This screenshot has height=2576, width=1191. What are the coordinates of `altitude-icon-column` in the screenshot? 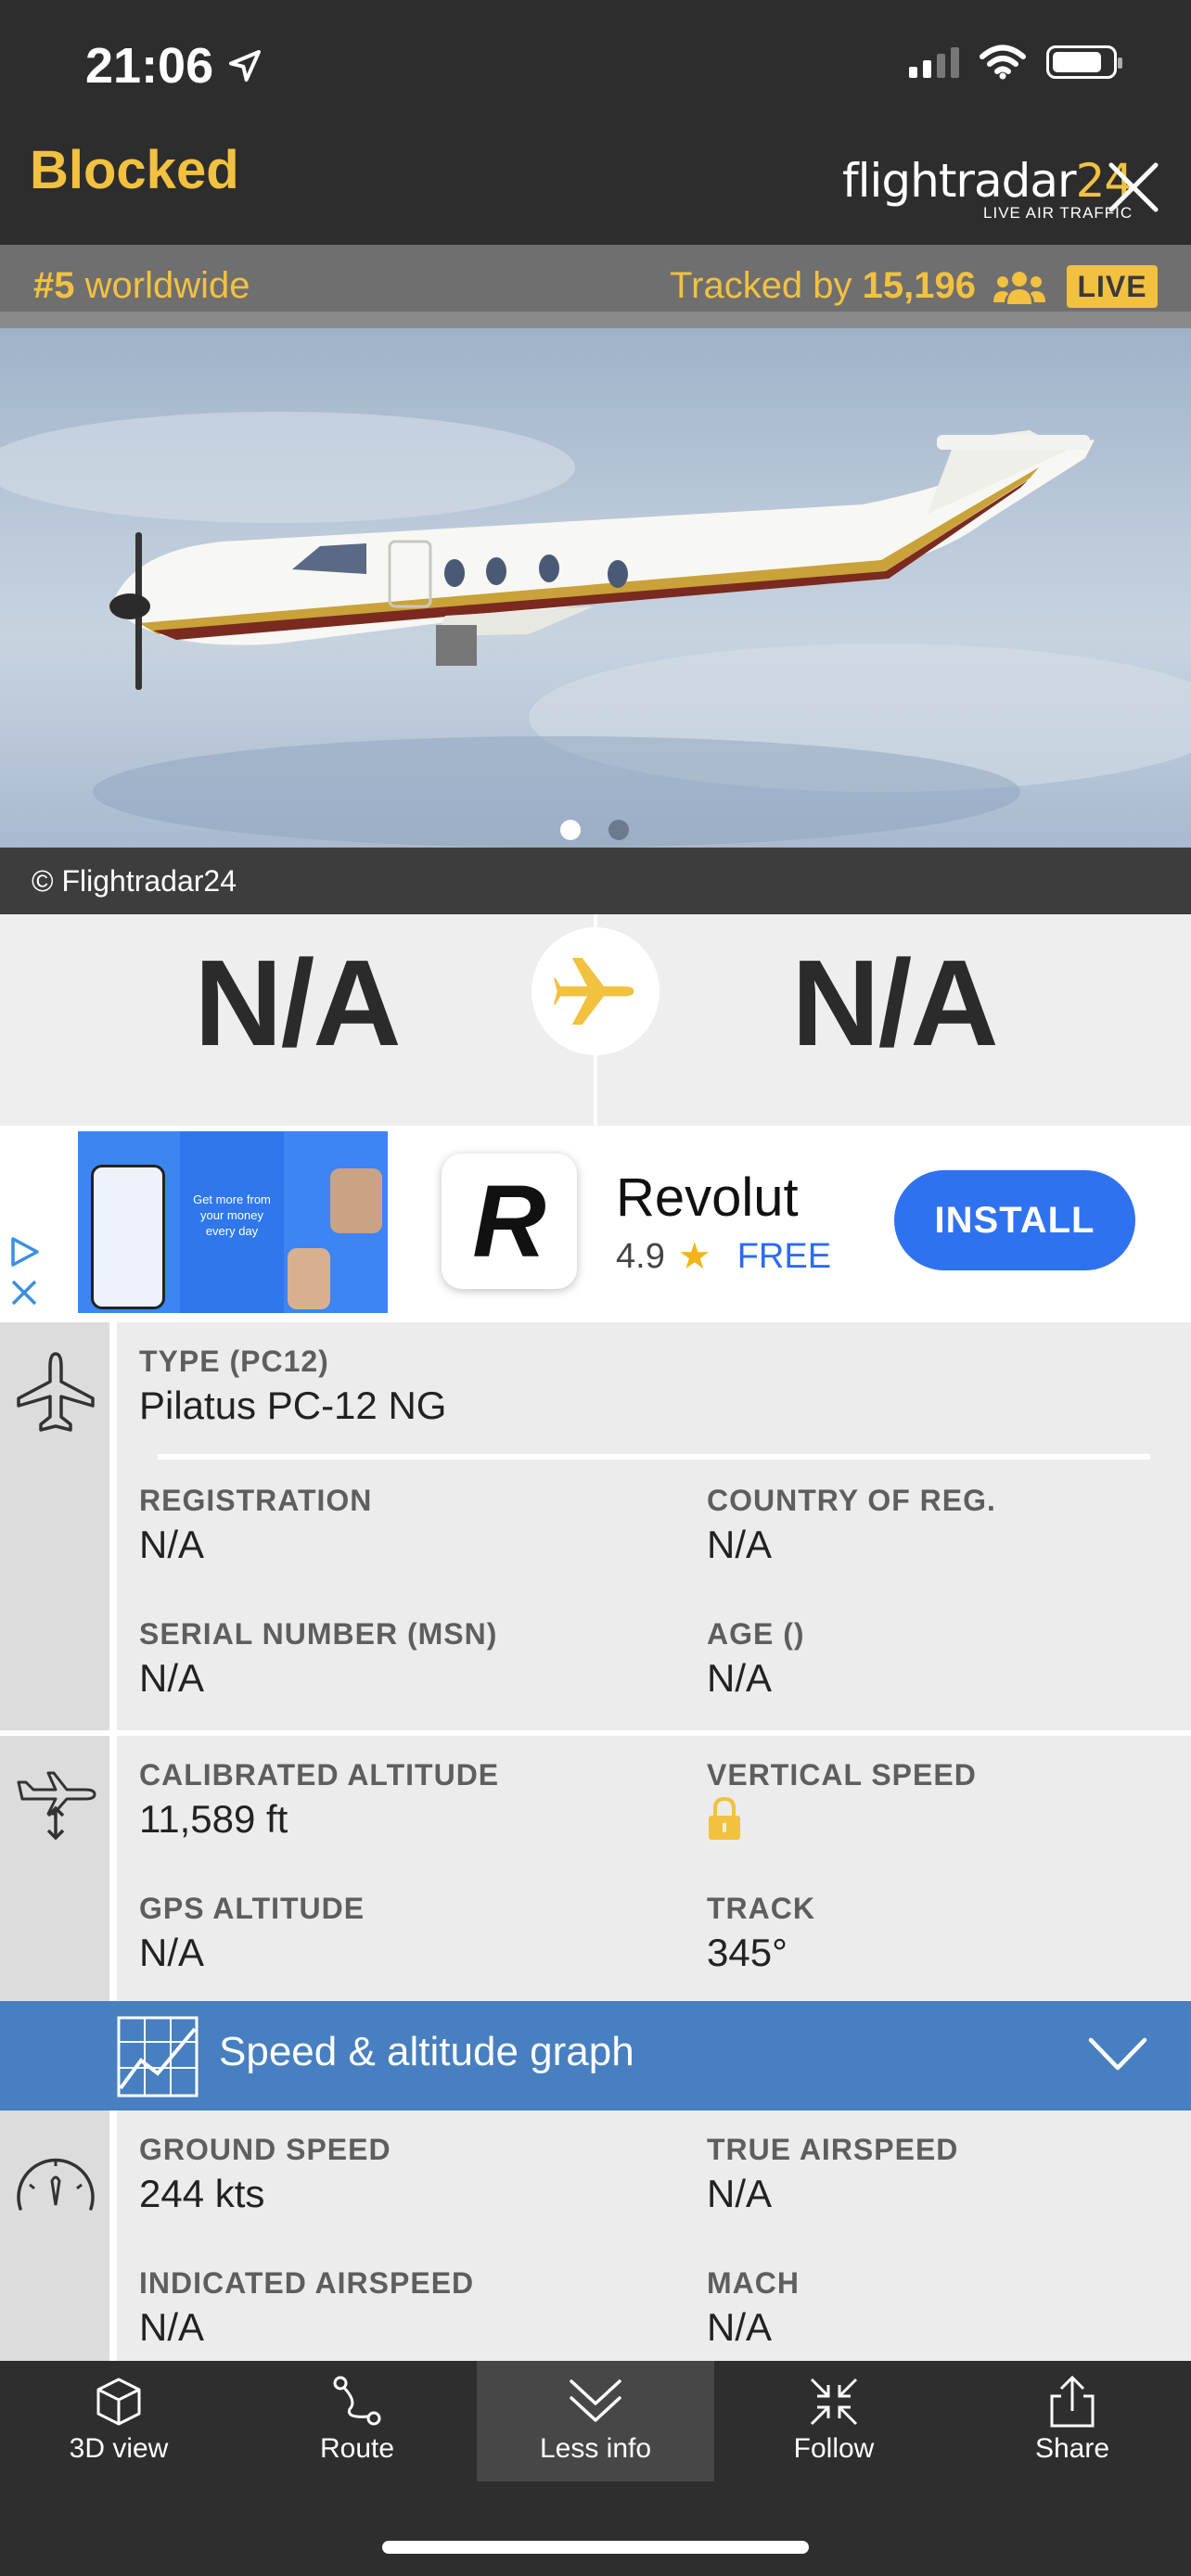 It's located at (54, 1868).